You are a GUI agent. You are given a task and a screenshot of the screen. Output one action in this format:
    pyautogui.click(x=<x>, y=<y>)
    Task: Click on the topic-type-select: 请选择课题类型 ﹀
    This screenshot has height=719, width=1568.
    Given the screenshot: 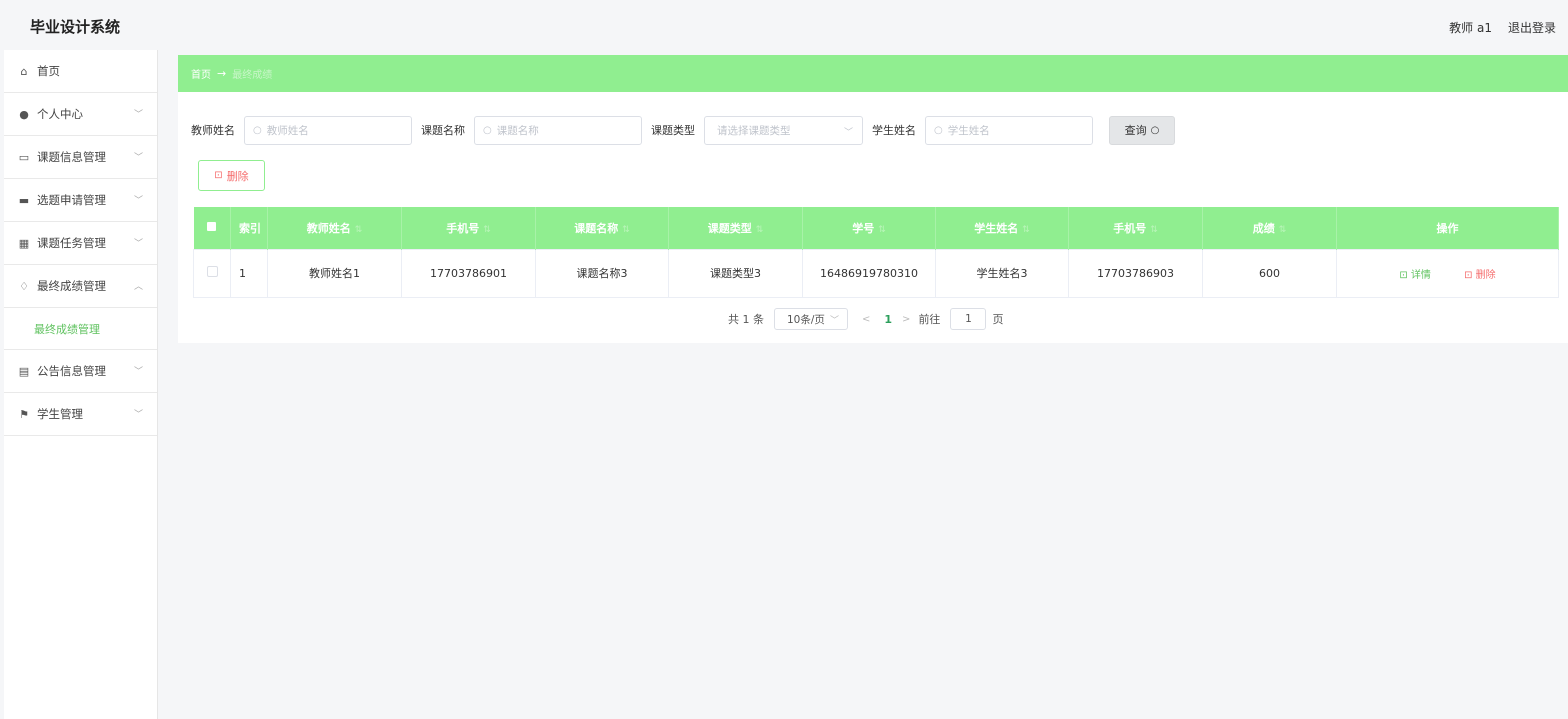 What is the action you would take?
    pyautogui.click(x=783, y=130)
    